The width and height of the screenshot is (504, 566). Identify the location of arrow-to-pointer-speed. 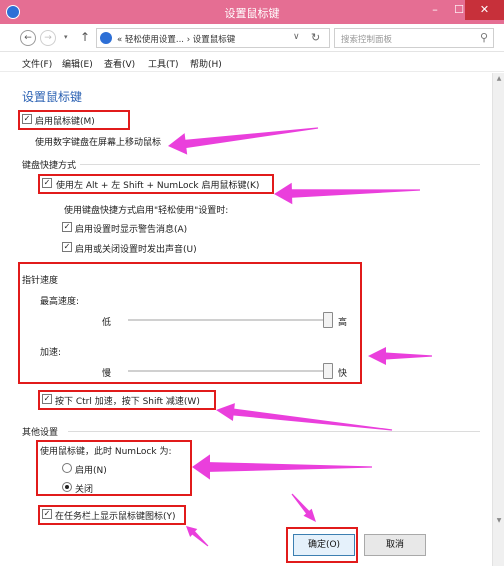
(400, 356).